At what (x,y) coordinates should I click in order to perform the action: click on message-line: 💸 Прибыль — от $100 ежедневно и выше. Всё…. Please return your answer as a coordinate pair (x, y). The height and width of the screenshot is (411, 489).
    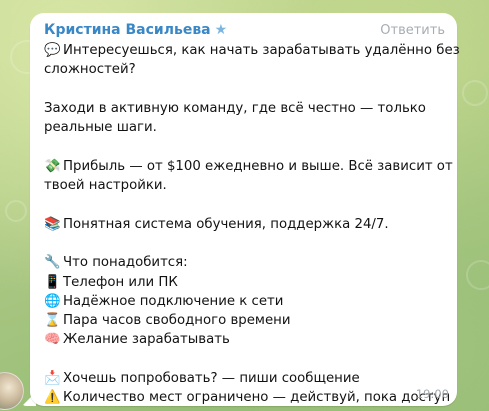
    Looking at the image, I should click on (248, 166).